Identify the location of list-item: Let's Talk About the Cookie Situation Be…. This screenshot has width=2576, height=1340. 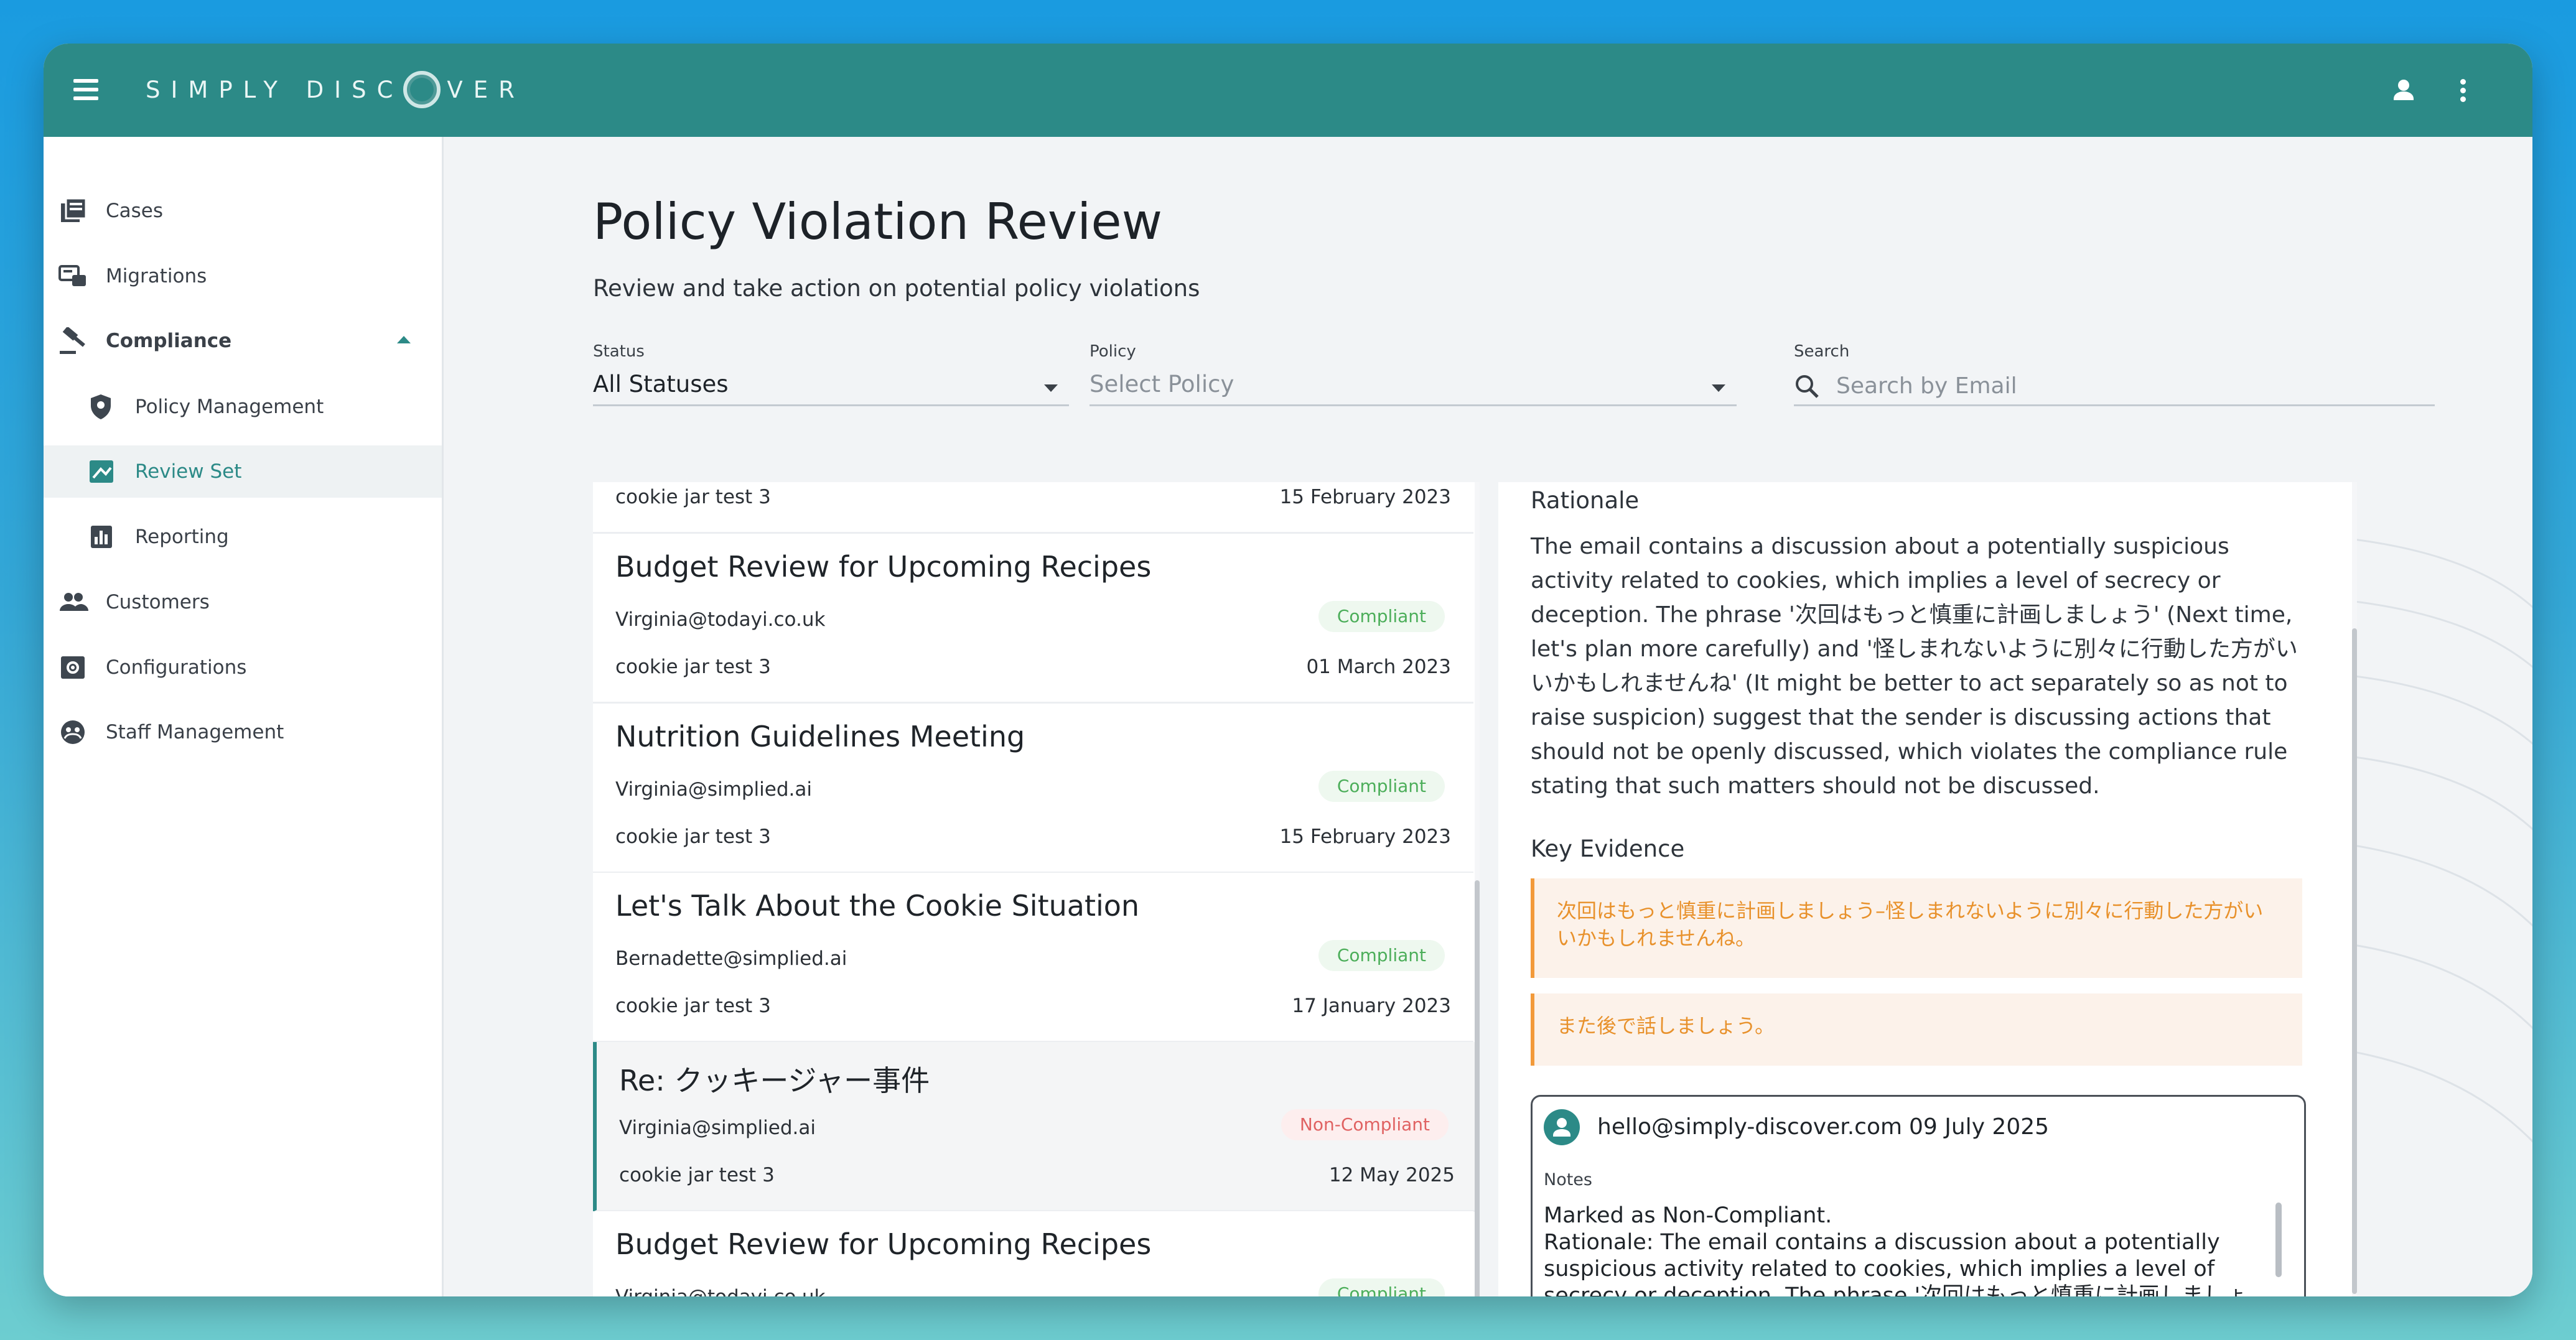
(1033, 958).